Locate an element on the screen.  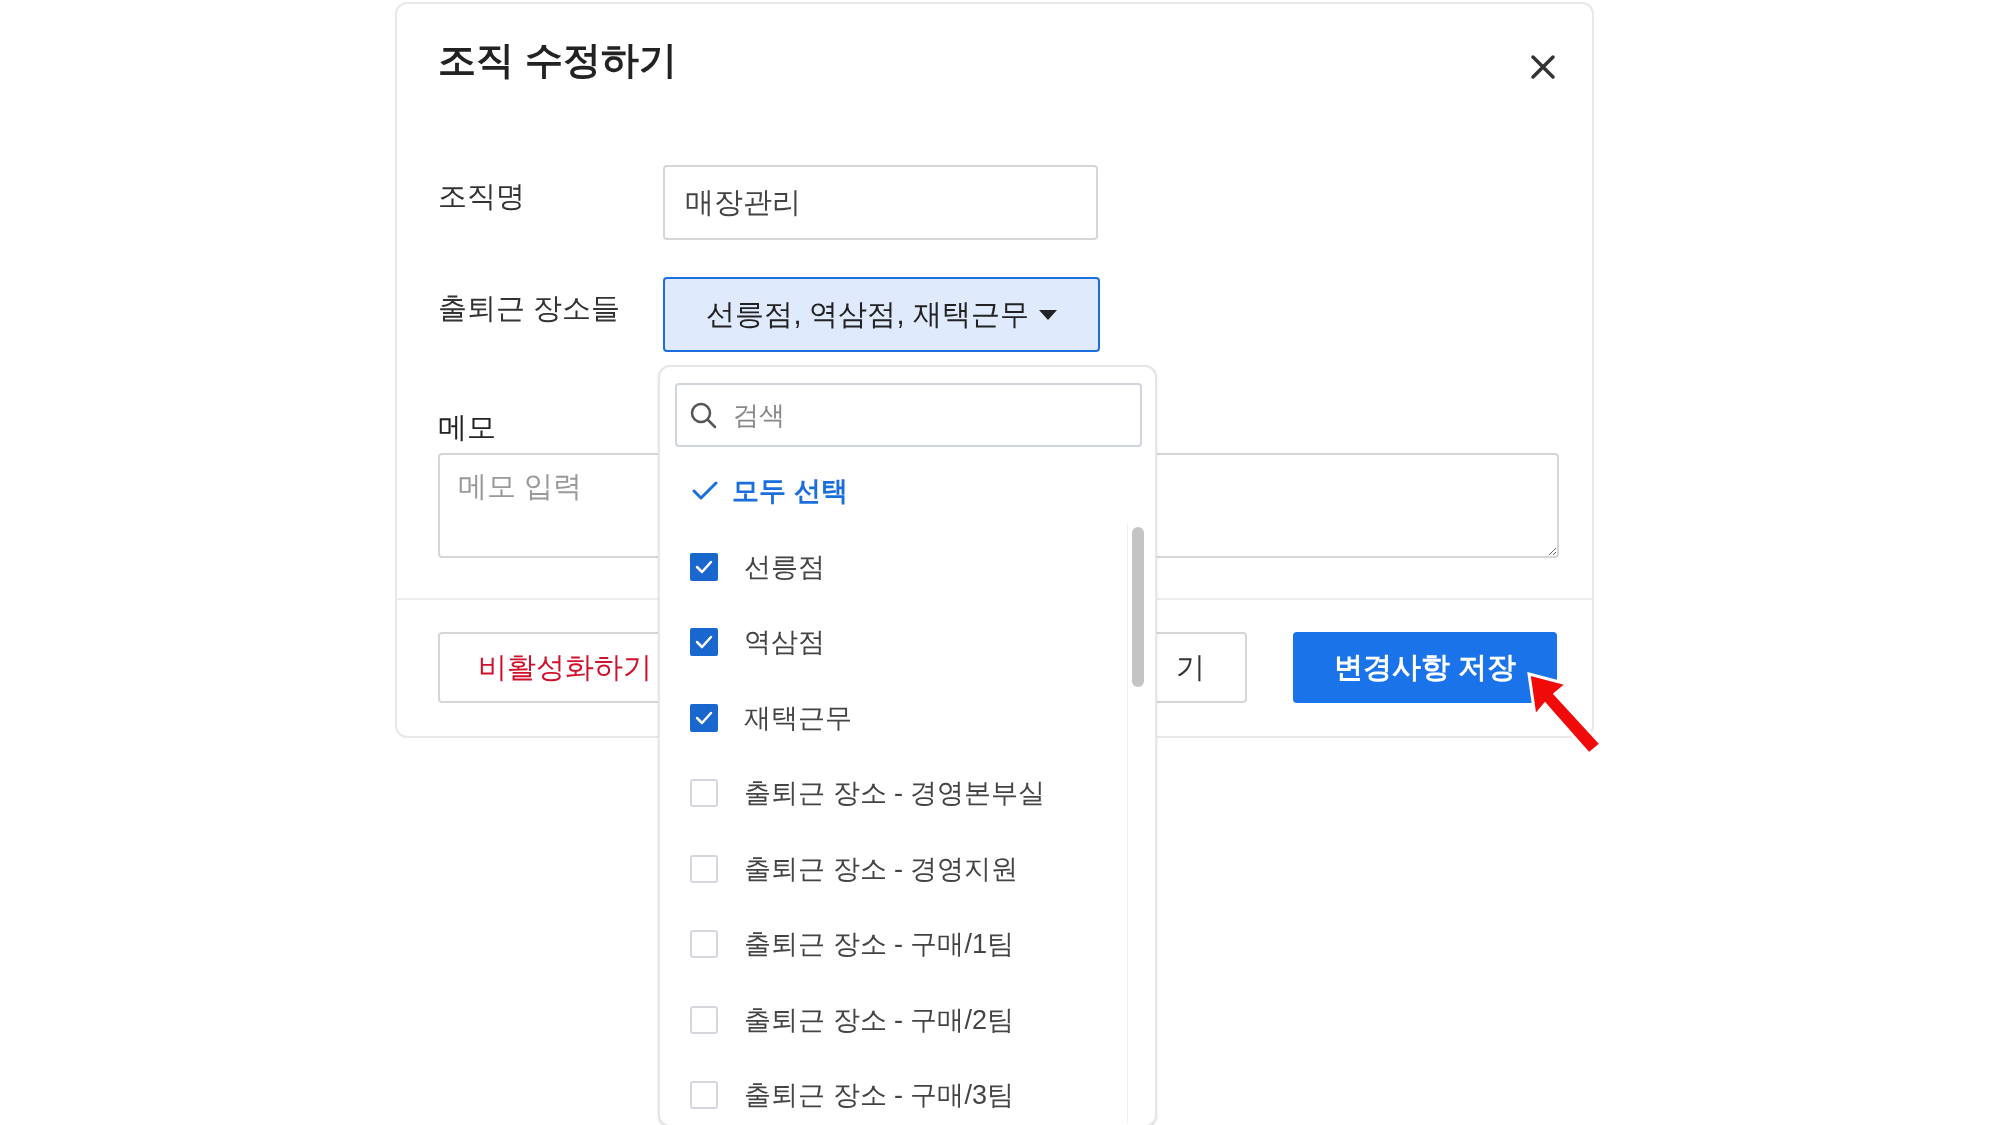
search-field: 검색 is located at coordinates (908, 415).